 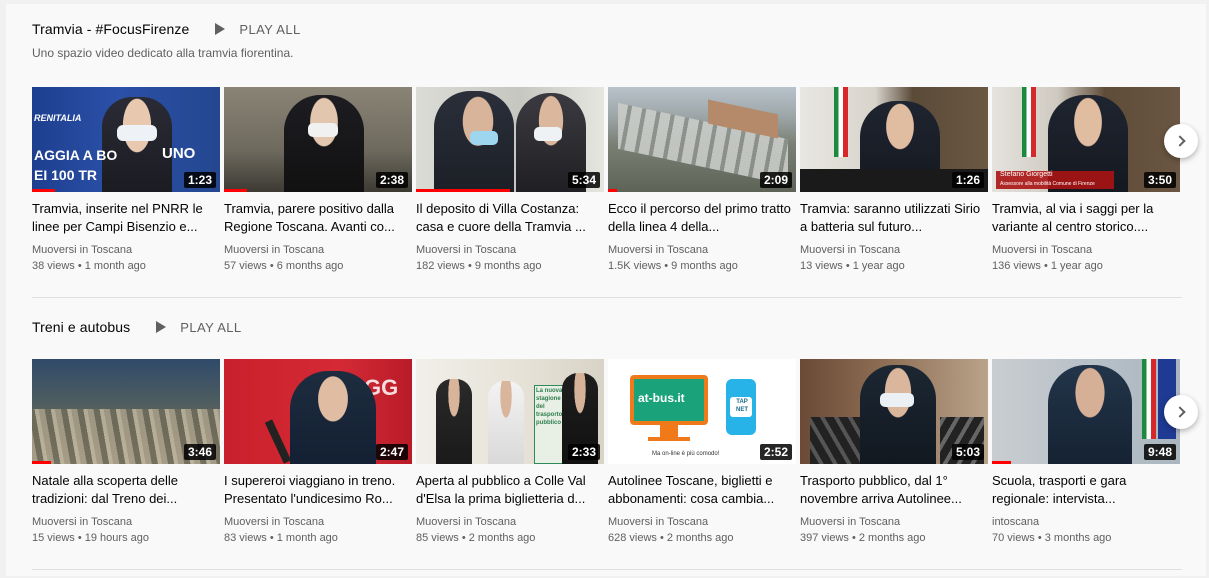 What do you see at coordinates (673, 266) in the screenshot?
I see `video-meta: 1.5K views • 9 months ago` at bounding box center [673, 266].